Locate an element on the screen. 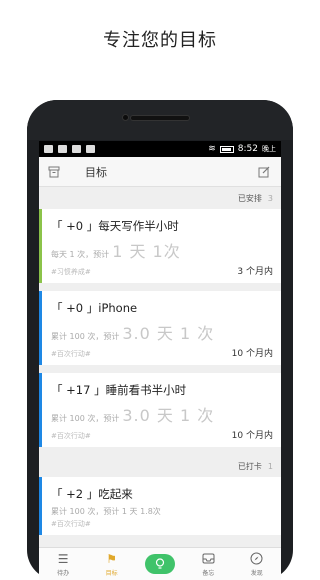 The height and width of the screenshot is (580, 320). archive-icon is located at coordinates (54, 172).